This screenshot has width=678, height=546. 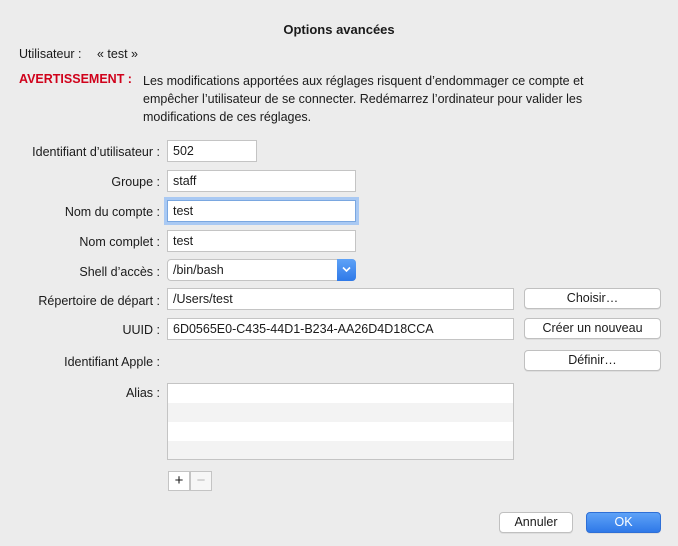 What do you see at coordinates (340, 329) in the screenshot?
I see `uuid-field: 6D0565E0-C435-44D1-B234-AA26D4D18CCA` at bounding box center [340, 329].